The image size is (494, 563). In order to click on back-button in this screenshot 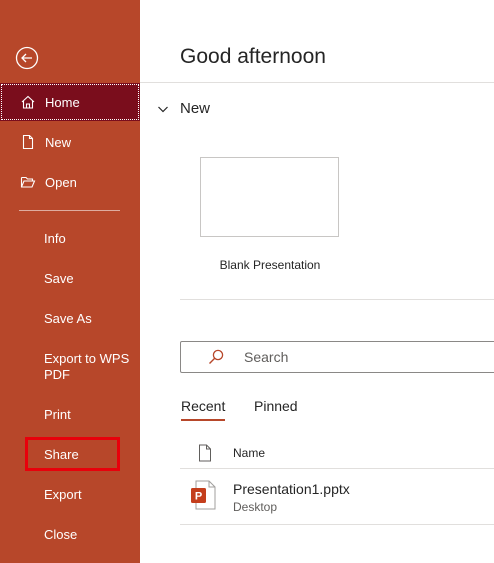, I will do `click(27, 58)`.